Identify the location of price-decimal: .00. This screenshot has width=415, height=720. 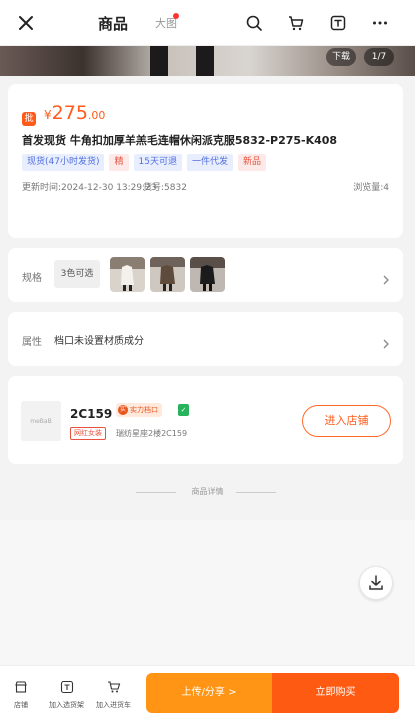
(96, 115).